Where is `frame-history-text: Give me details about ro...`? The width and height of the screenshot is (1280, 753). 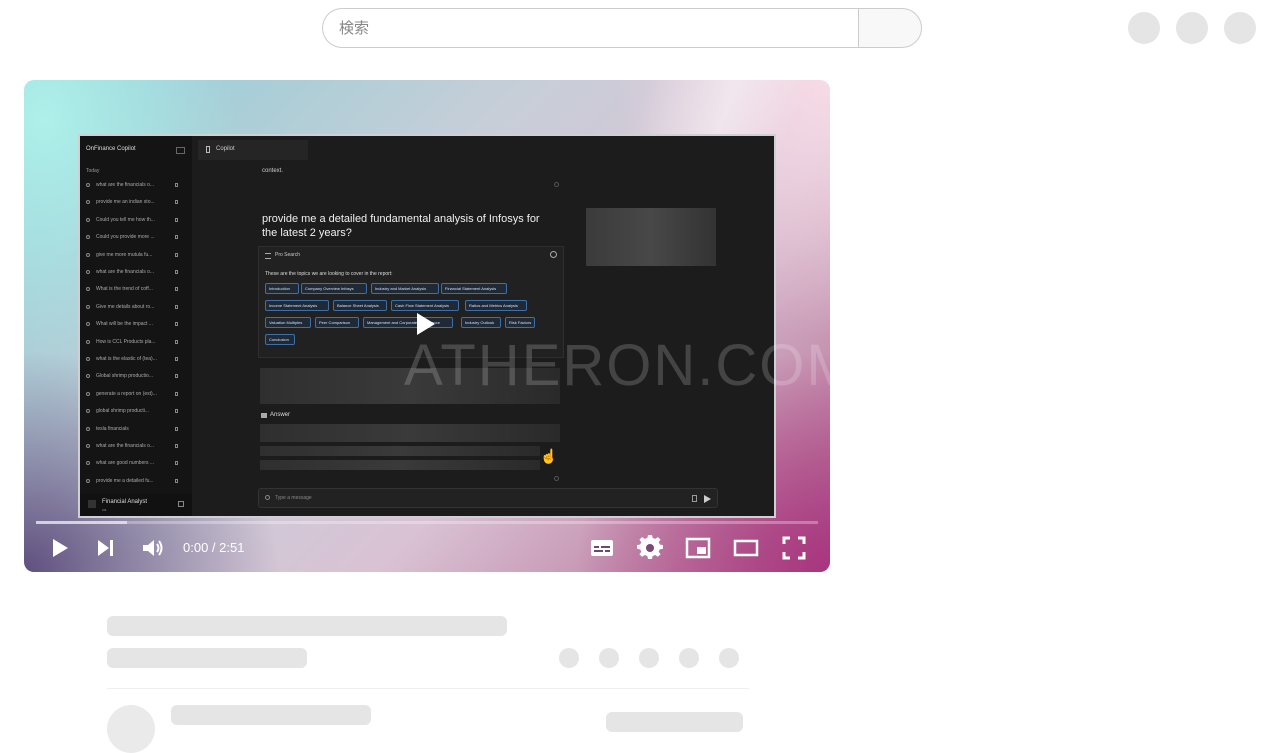
frame-history-text: Give me details about ro... is located at coordinates (125, 306).